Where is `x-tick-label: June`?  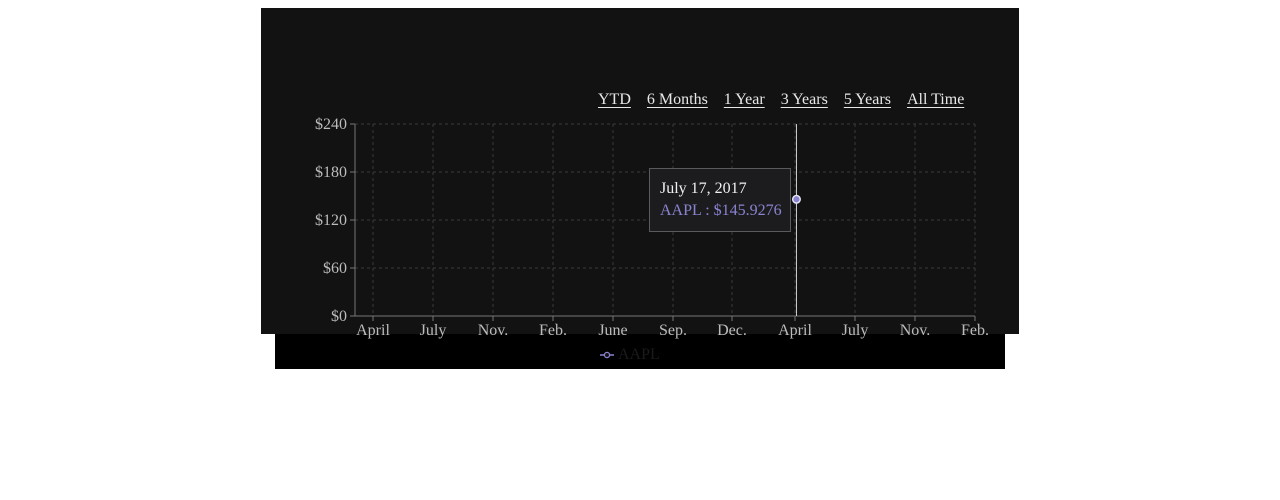
x-tick-label: June is located at coordinates (612, 330).